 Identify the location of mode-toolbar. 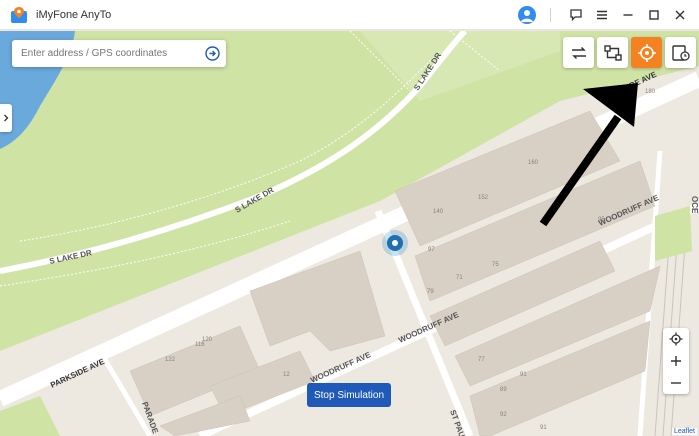
(631, 53).